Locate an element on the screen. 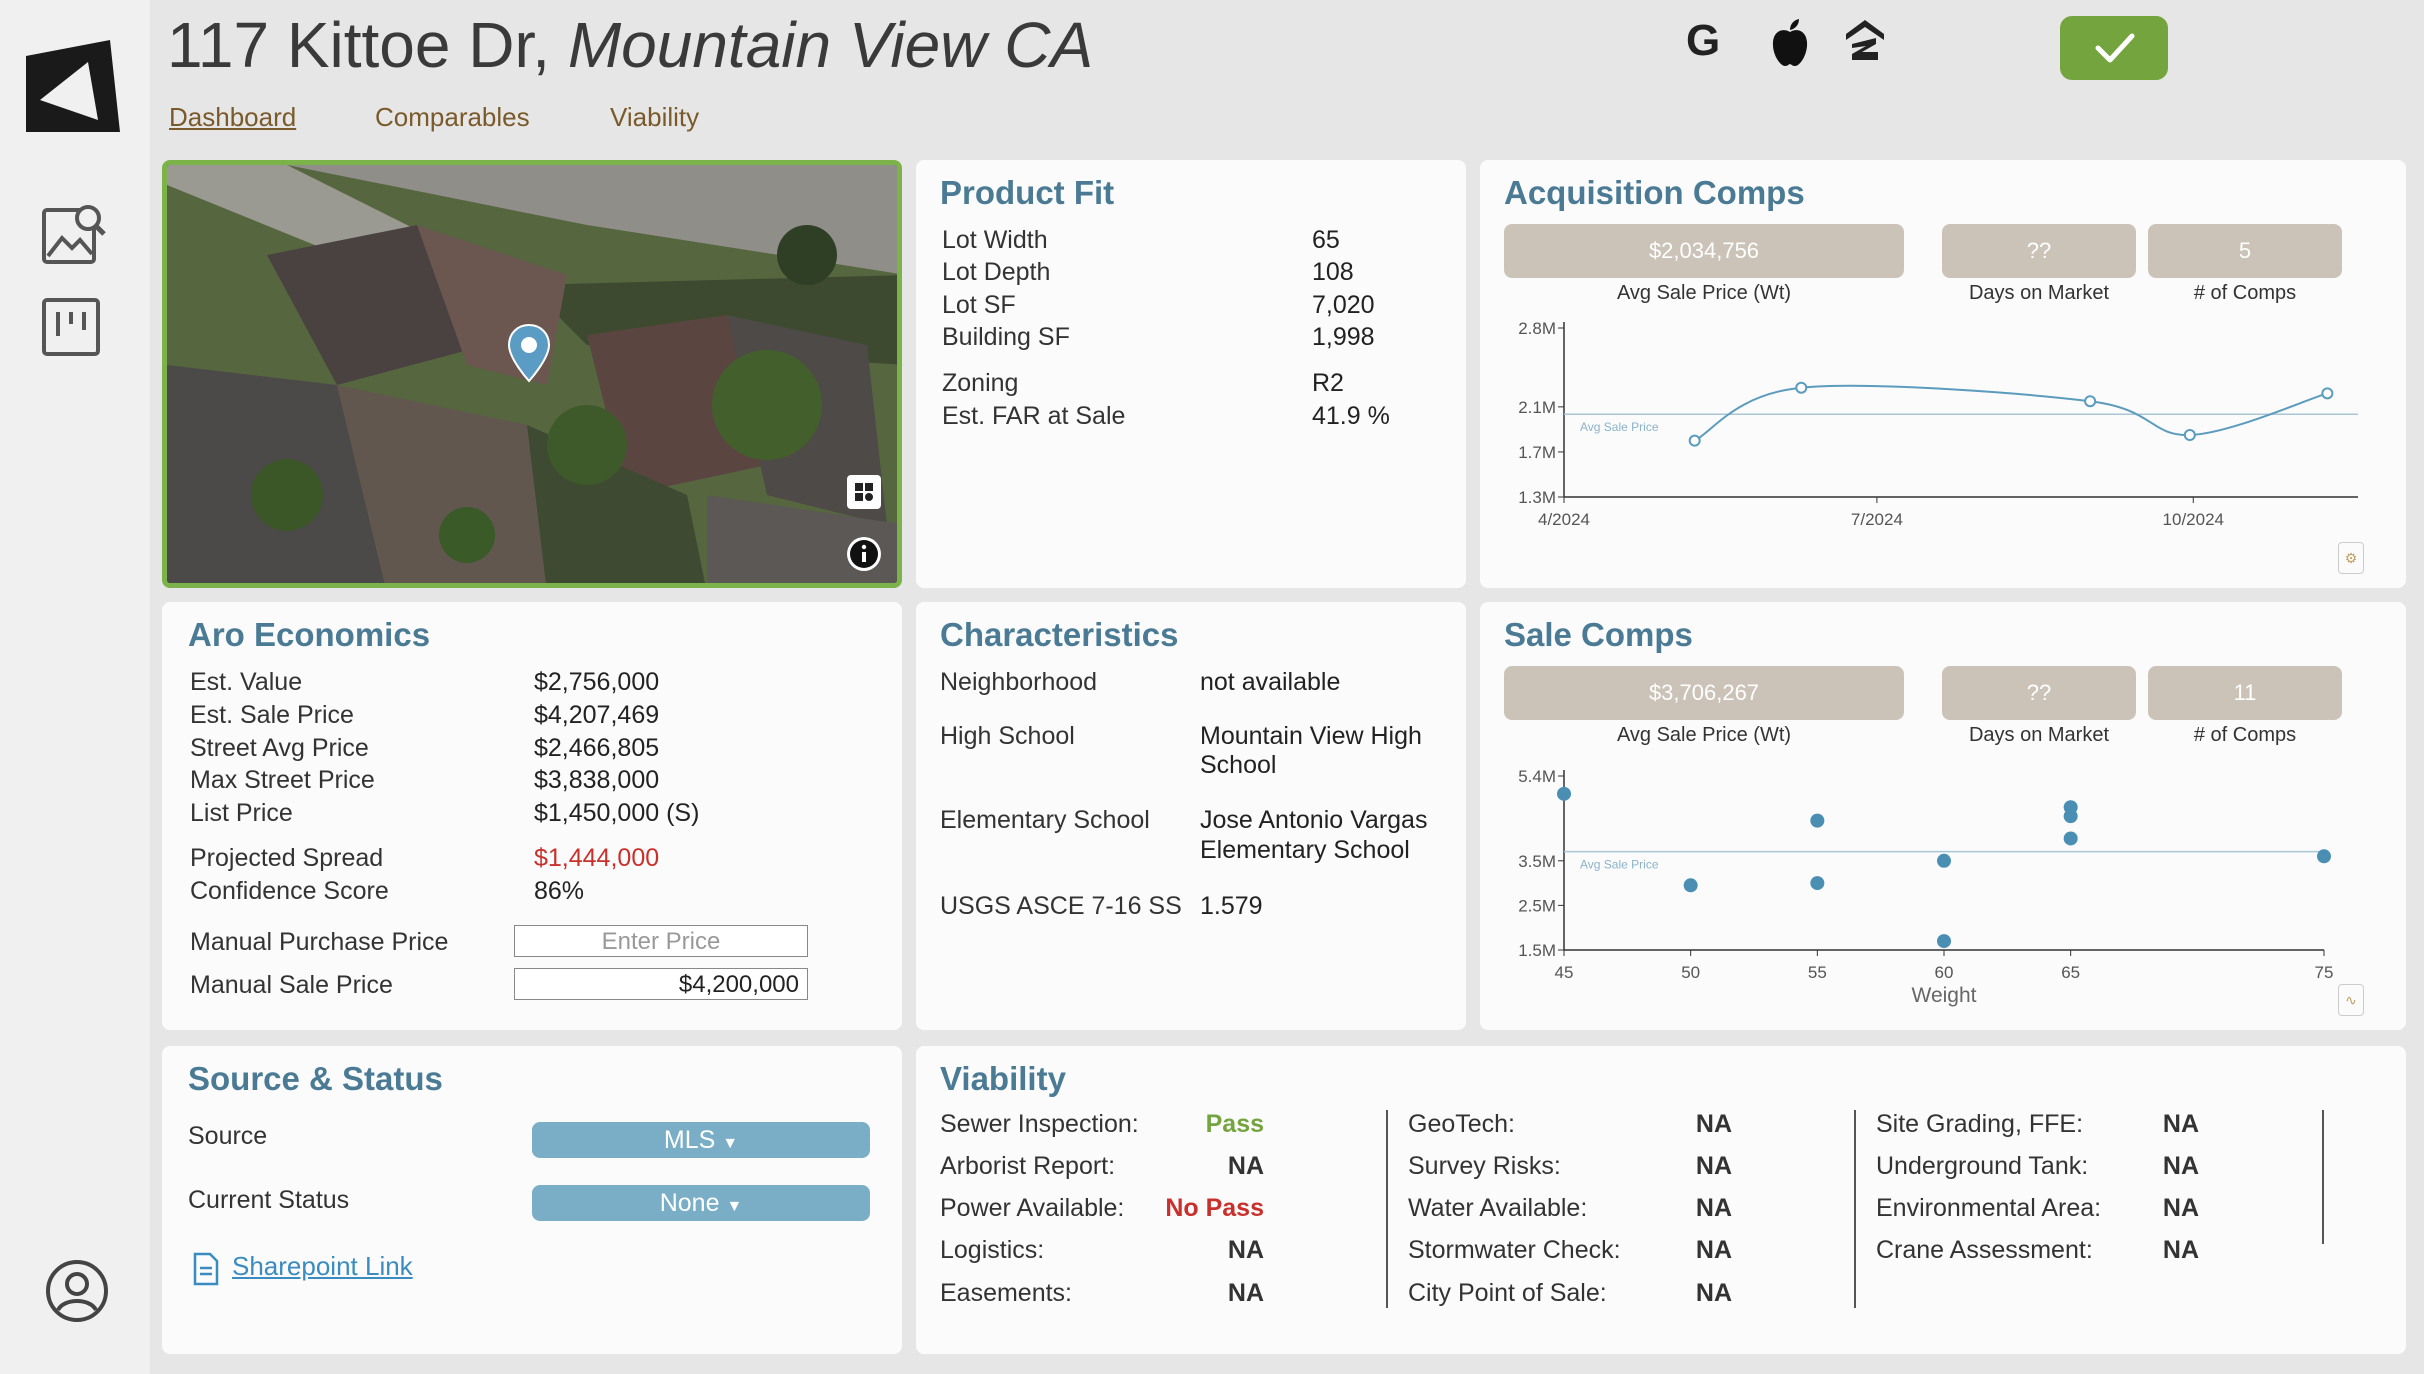 The width and height of the screenshot is (2424, 1374). est-value: $2,756,000 is located at coordinates (597, 682).